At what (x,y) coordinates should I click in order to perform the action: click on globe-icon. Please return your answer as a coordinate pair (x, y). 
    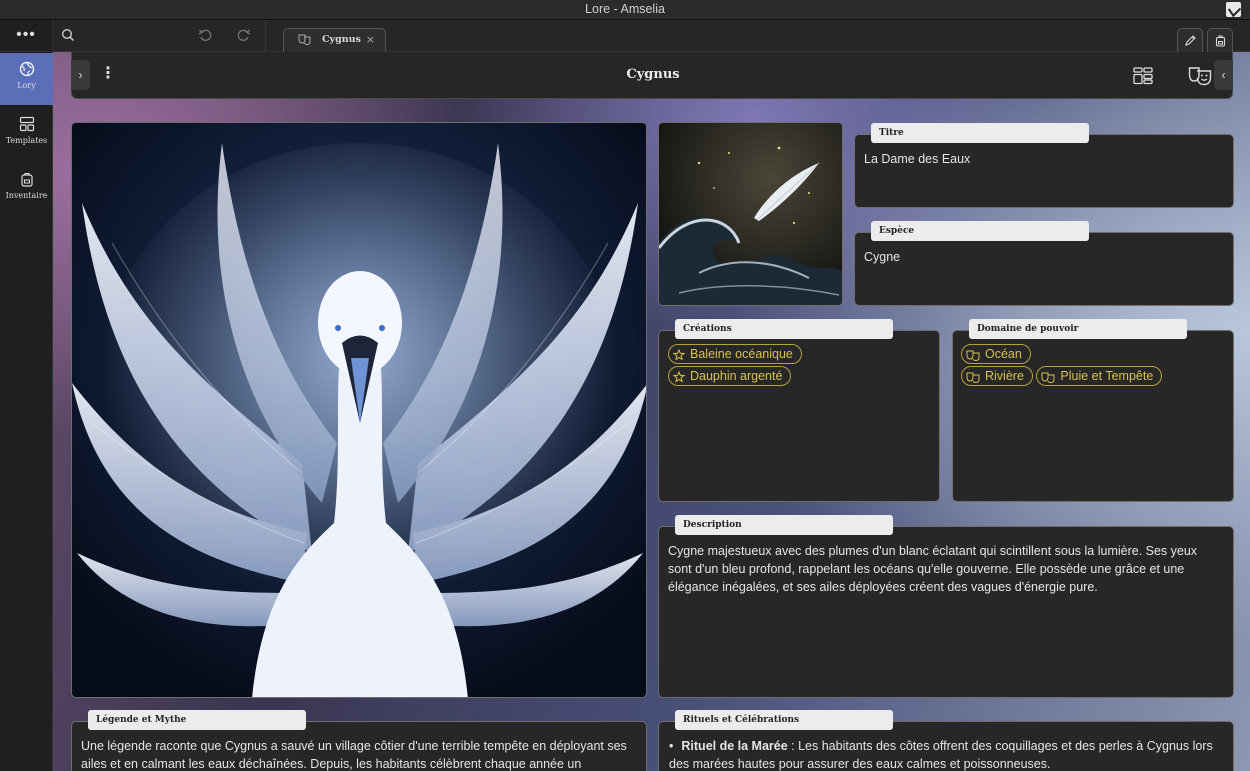
    Looking at the image, I should click on (26, 69).